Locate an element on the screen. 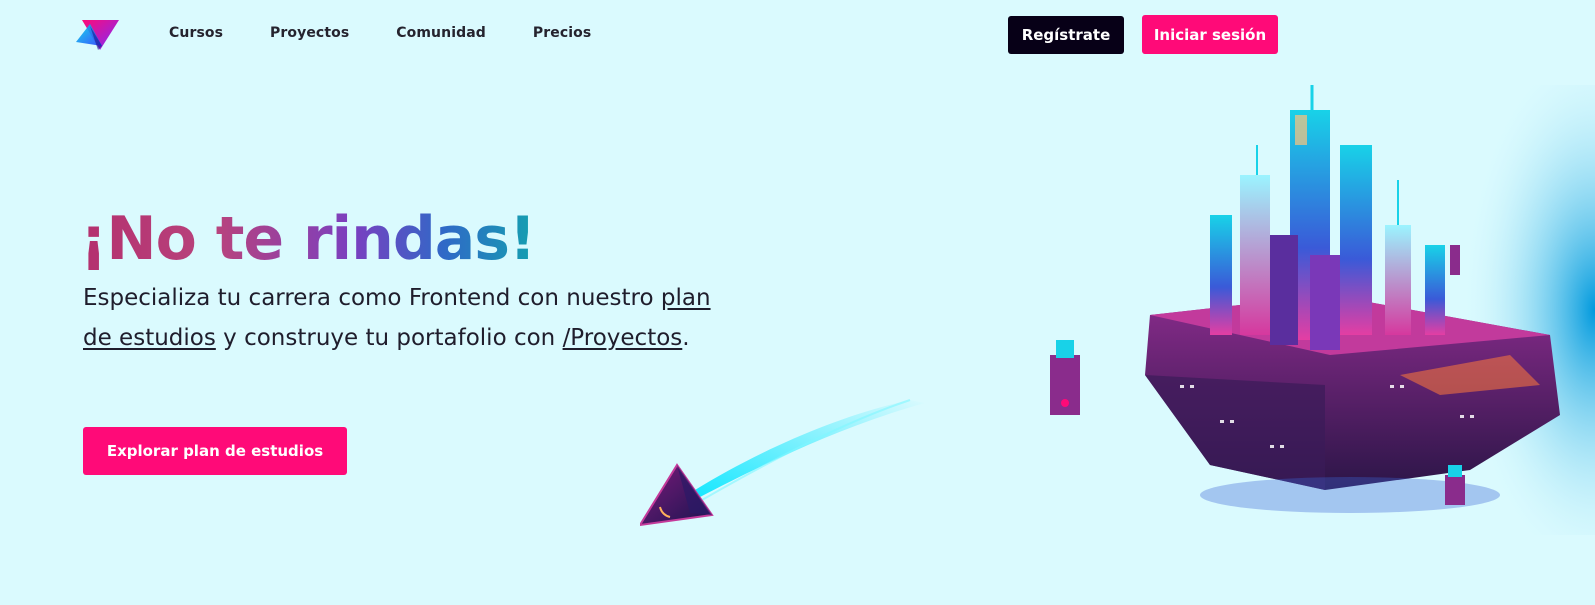  logo-icon is located at coordinates (98, 35).